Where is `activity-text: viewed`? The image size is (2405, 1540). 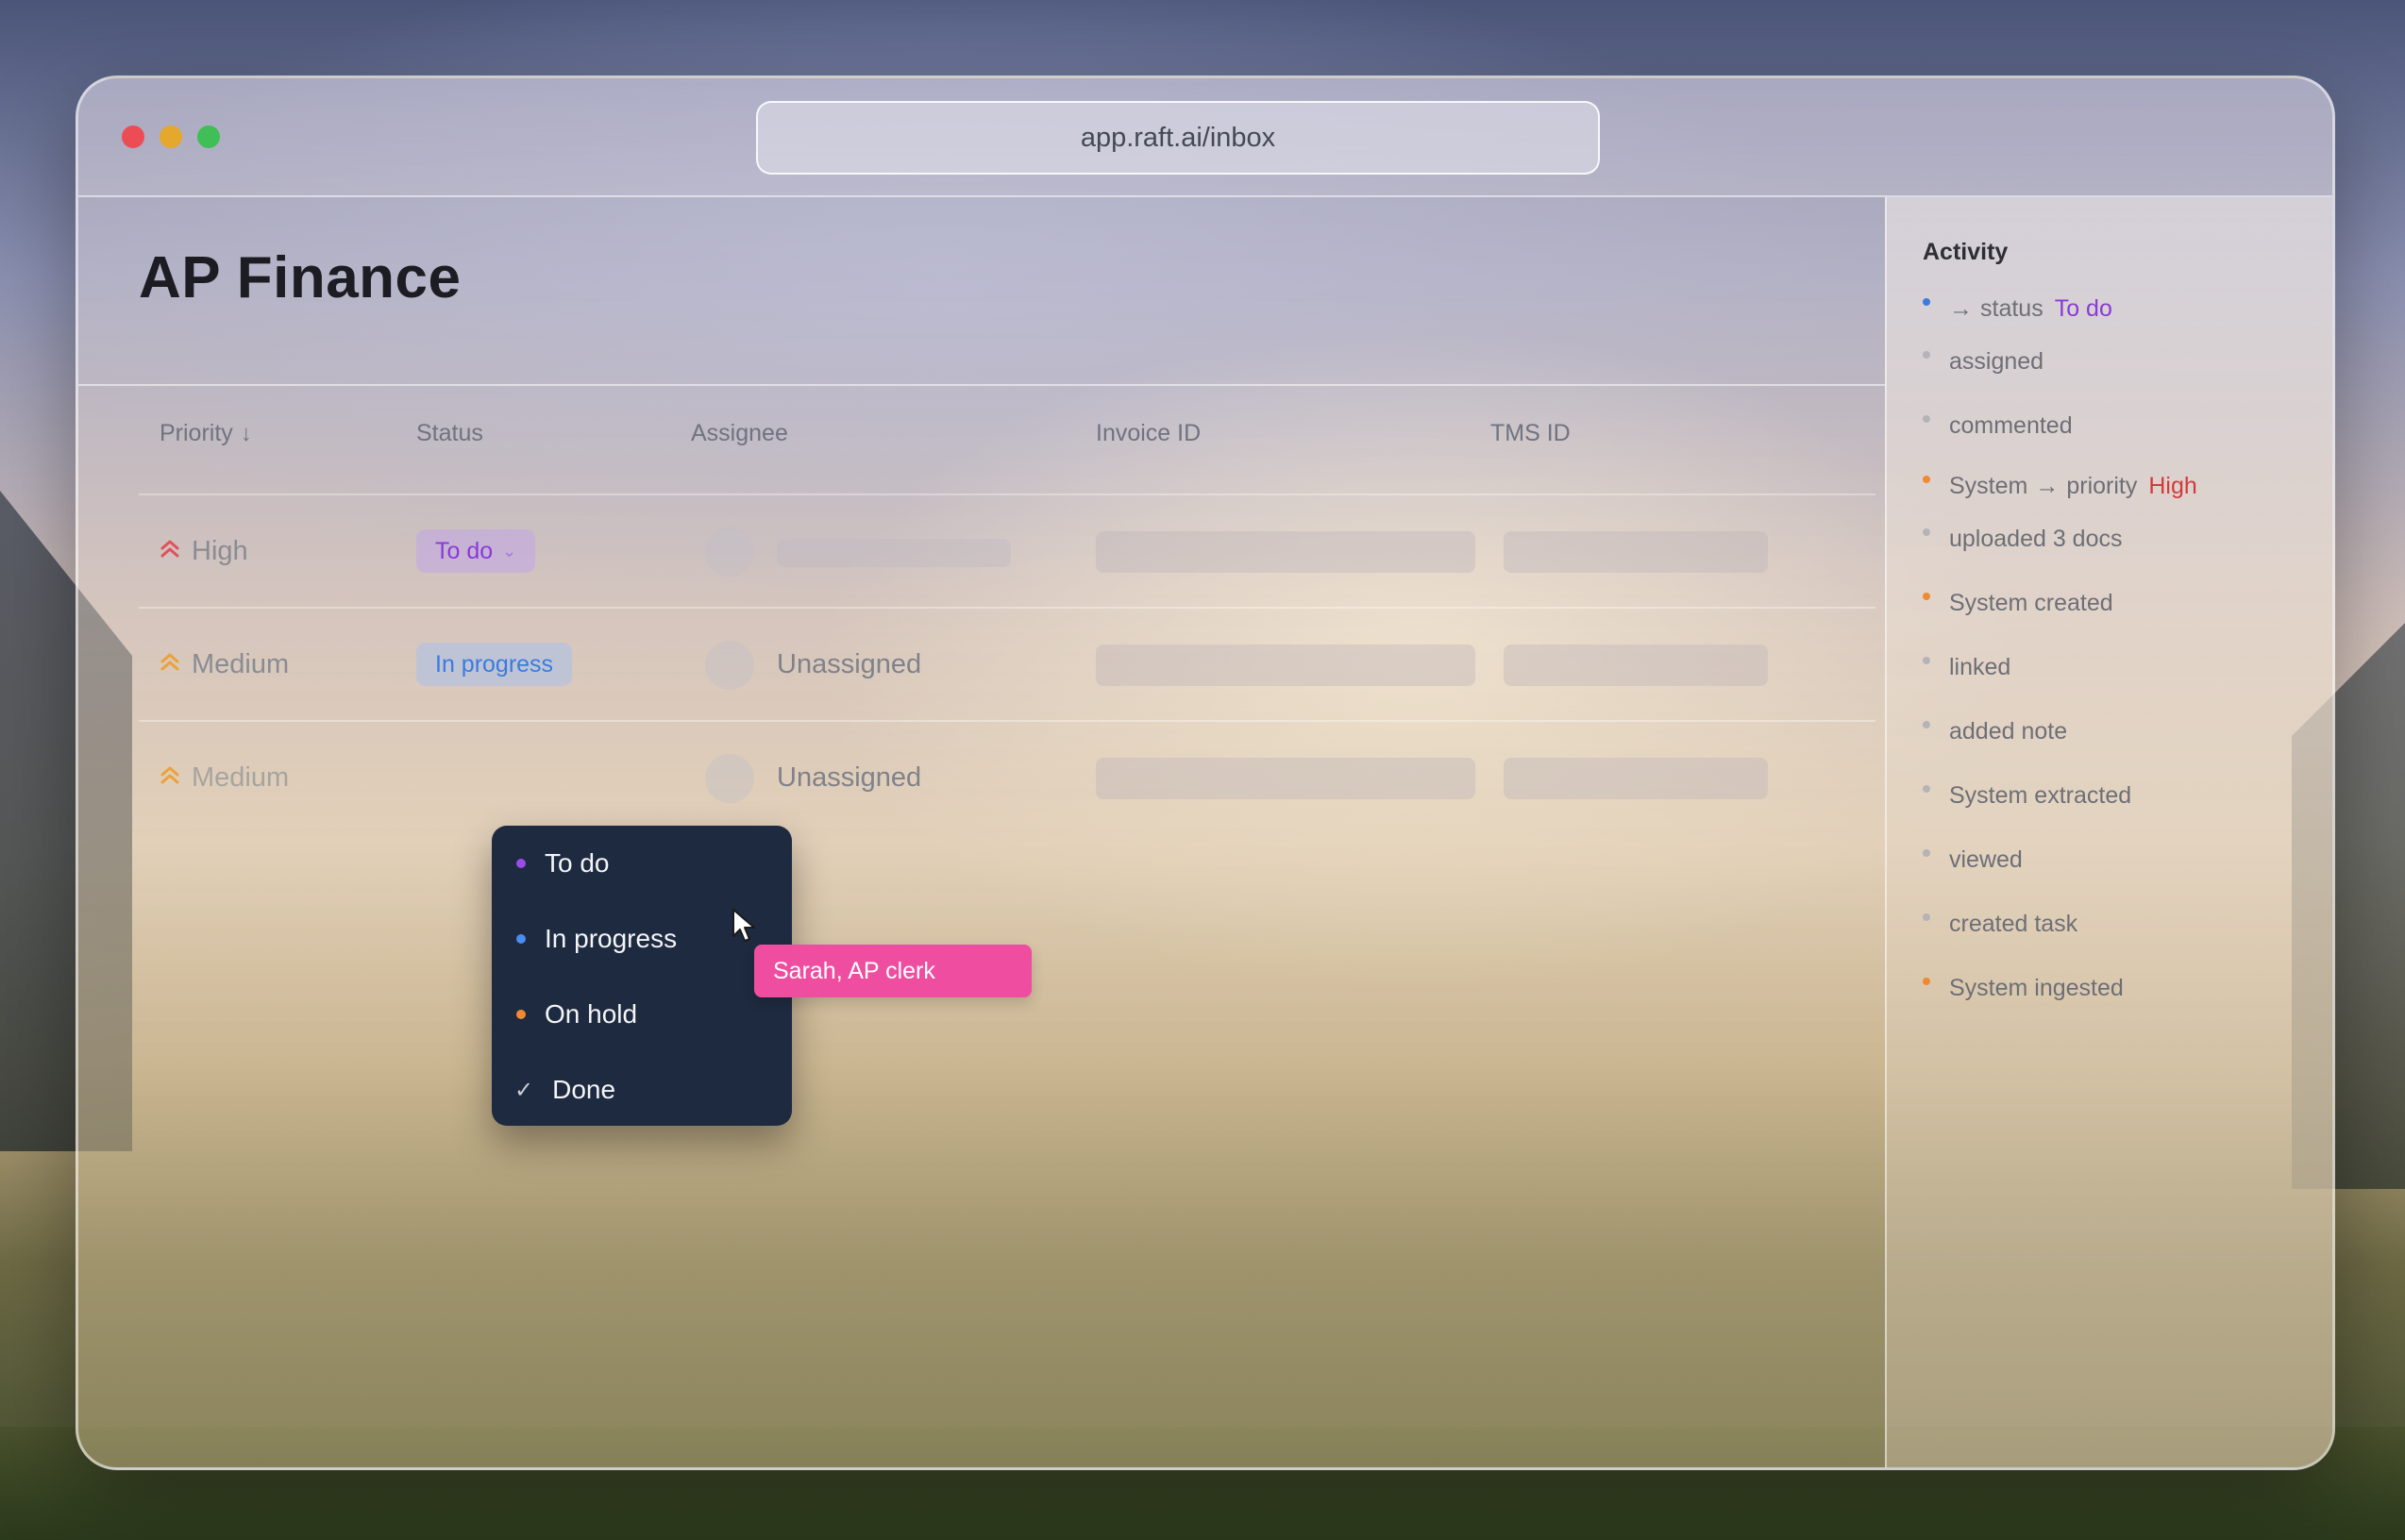 activity-text: viewed is located at coordinates (1986, 859).